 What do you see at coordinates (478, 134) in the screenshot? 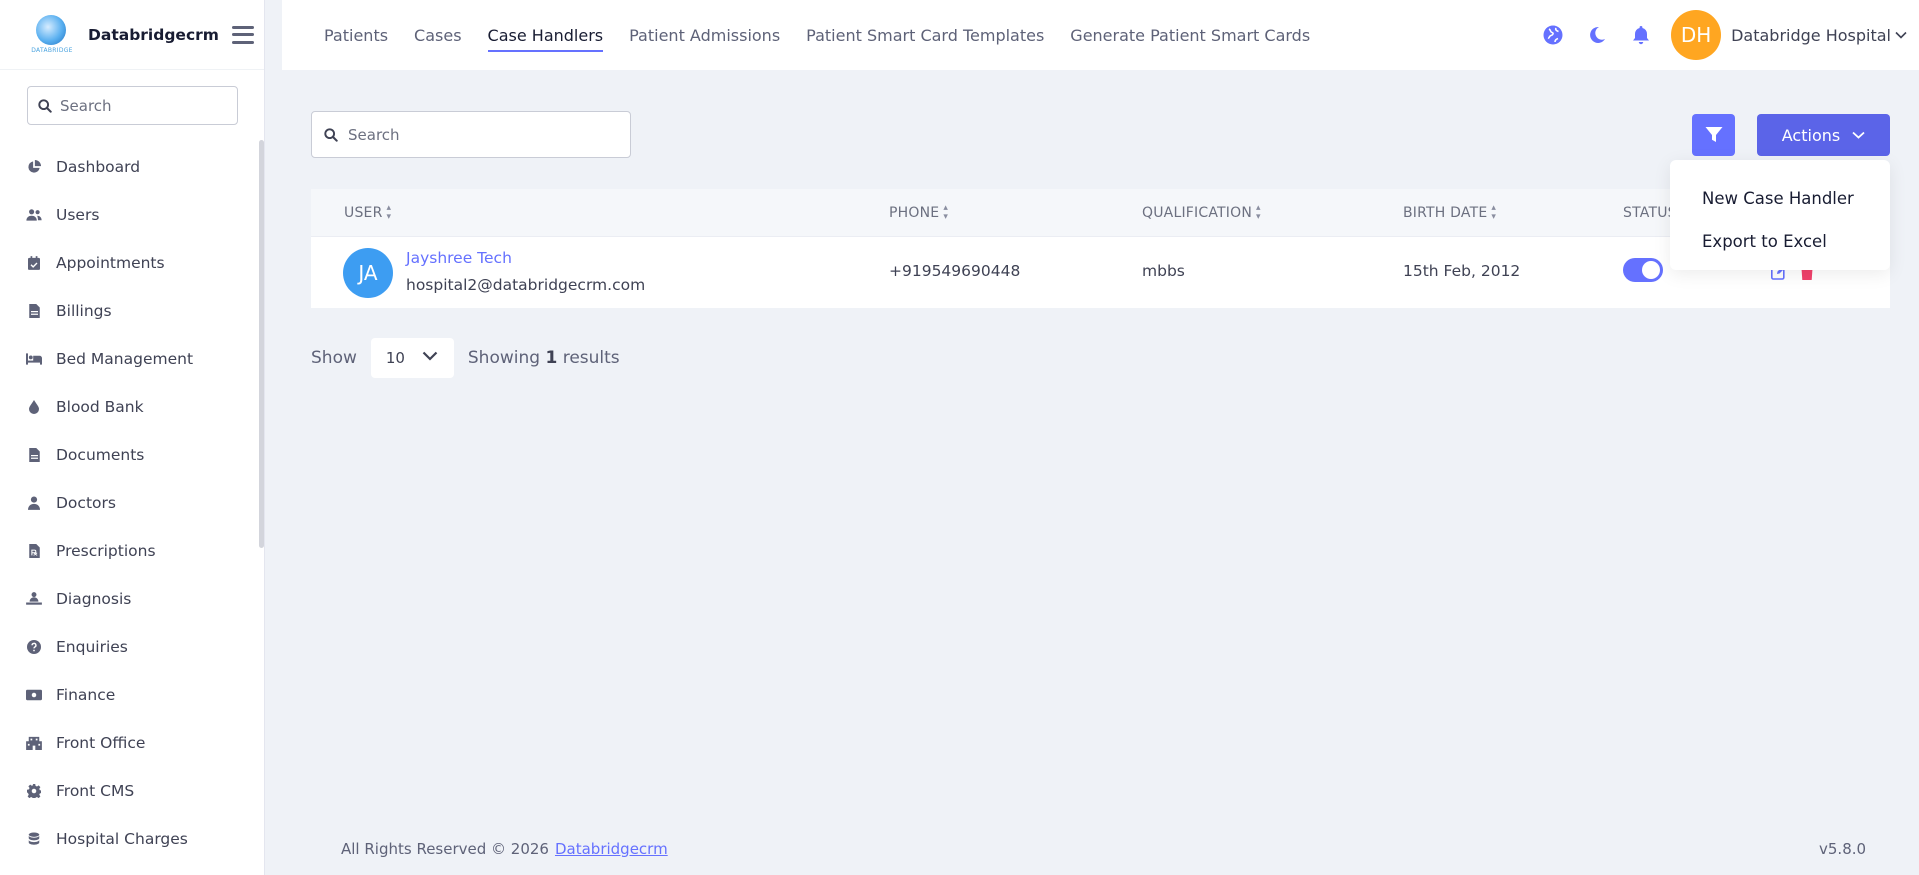
I see `main-search-input` at bounding box center [478, 134].